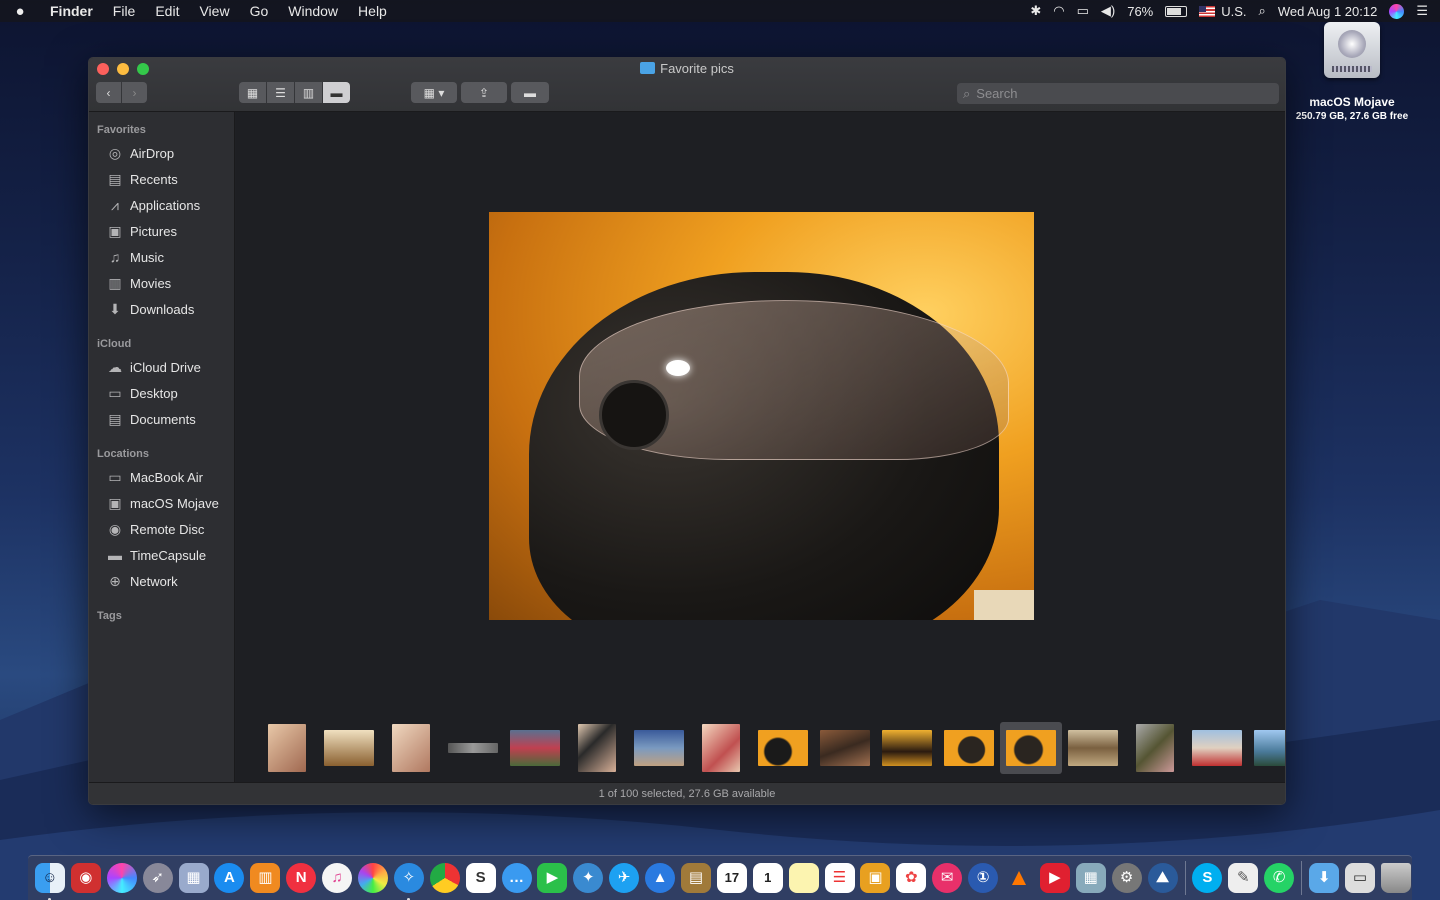  Describe the element at coordinates (1233, 11) in the screenshot. I see `input-source: U.S.` at that location.